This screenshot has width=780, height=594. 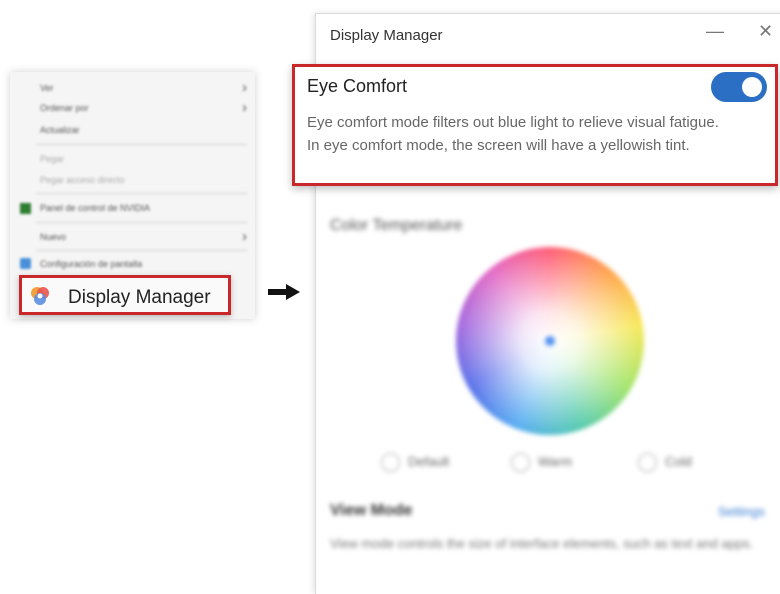 What do you see at coordinates (47, 88) in the screenshot?
I see `context-menu-item-view: Ver` at bounding box center [47, 88].